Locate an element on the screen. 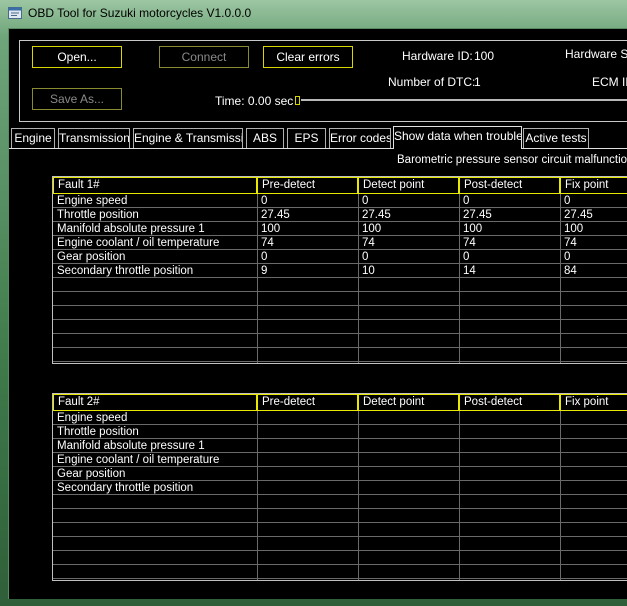  fault2-cell-parameter: Engine coolant / oil temperature is located at coordinates (155, 460).